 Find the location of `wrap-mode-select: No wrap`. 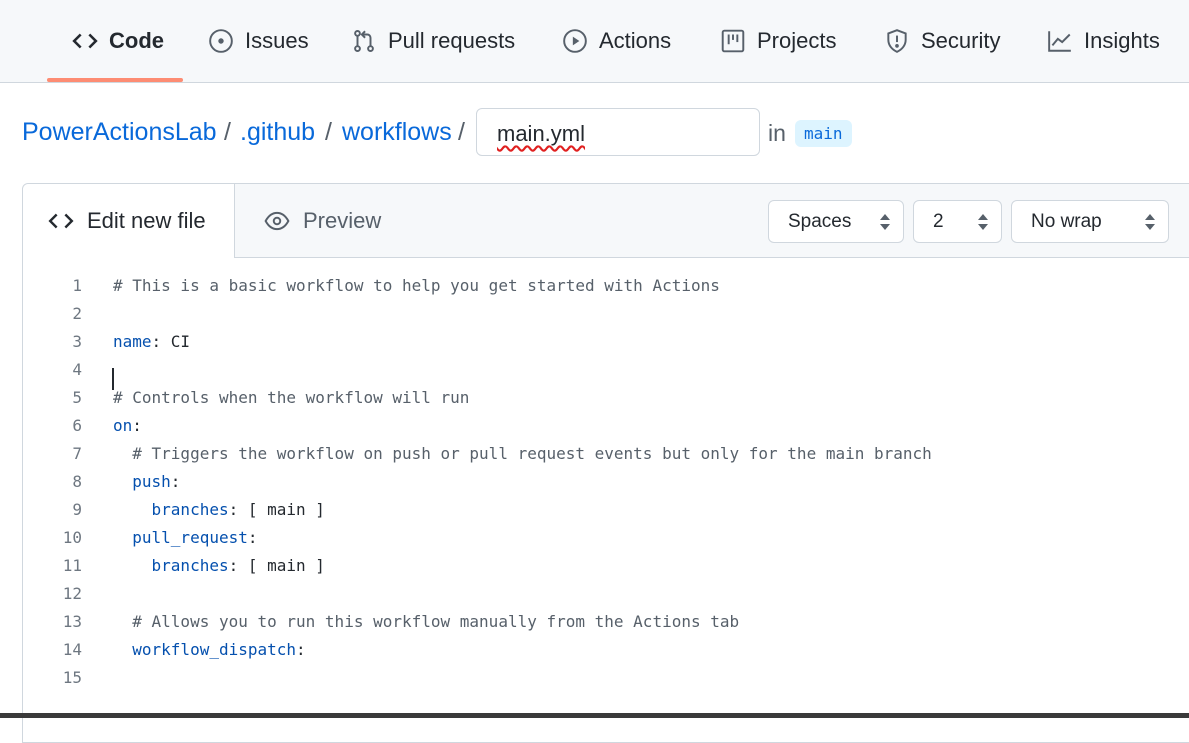

wrap-mode-select: No wrap is located at coordinates (1090, 221).